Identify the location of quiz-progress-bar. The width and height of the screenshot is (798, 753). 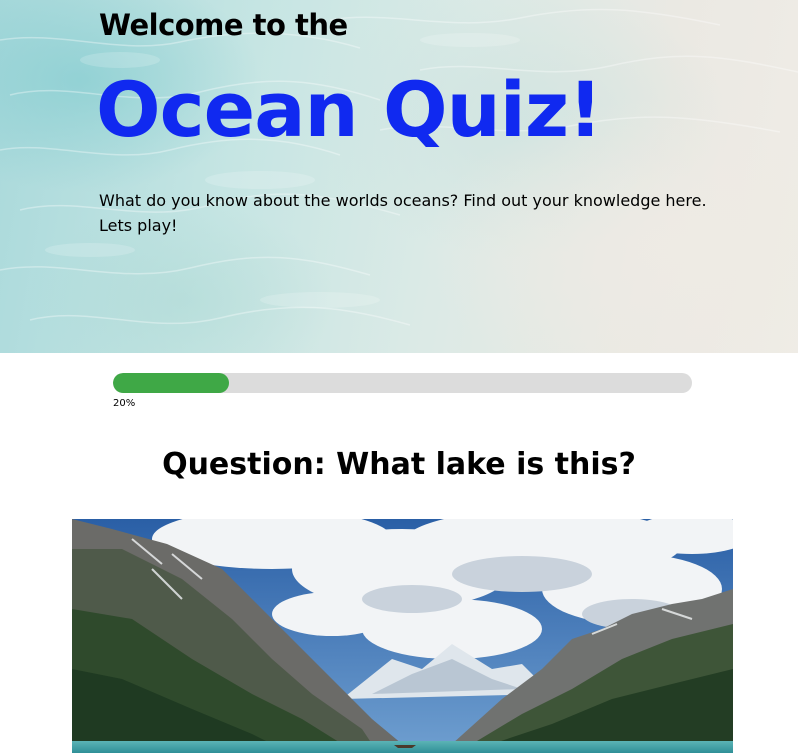
(402, 383).